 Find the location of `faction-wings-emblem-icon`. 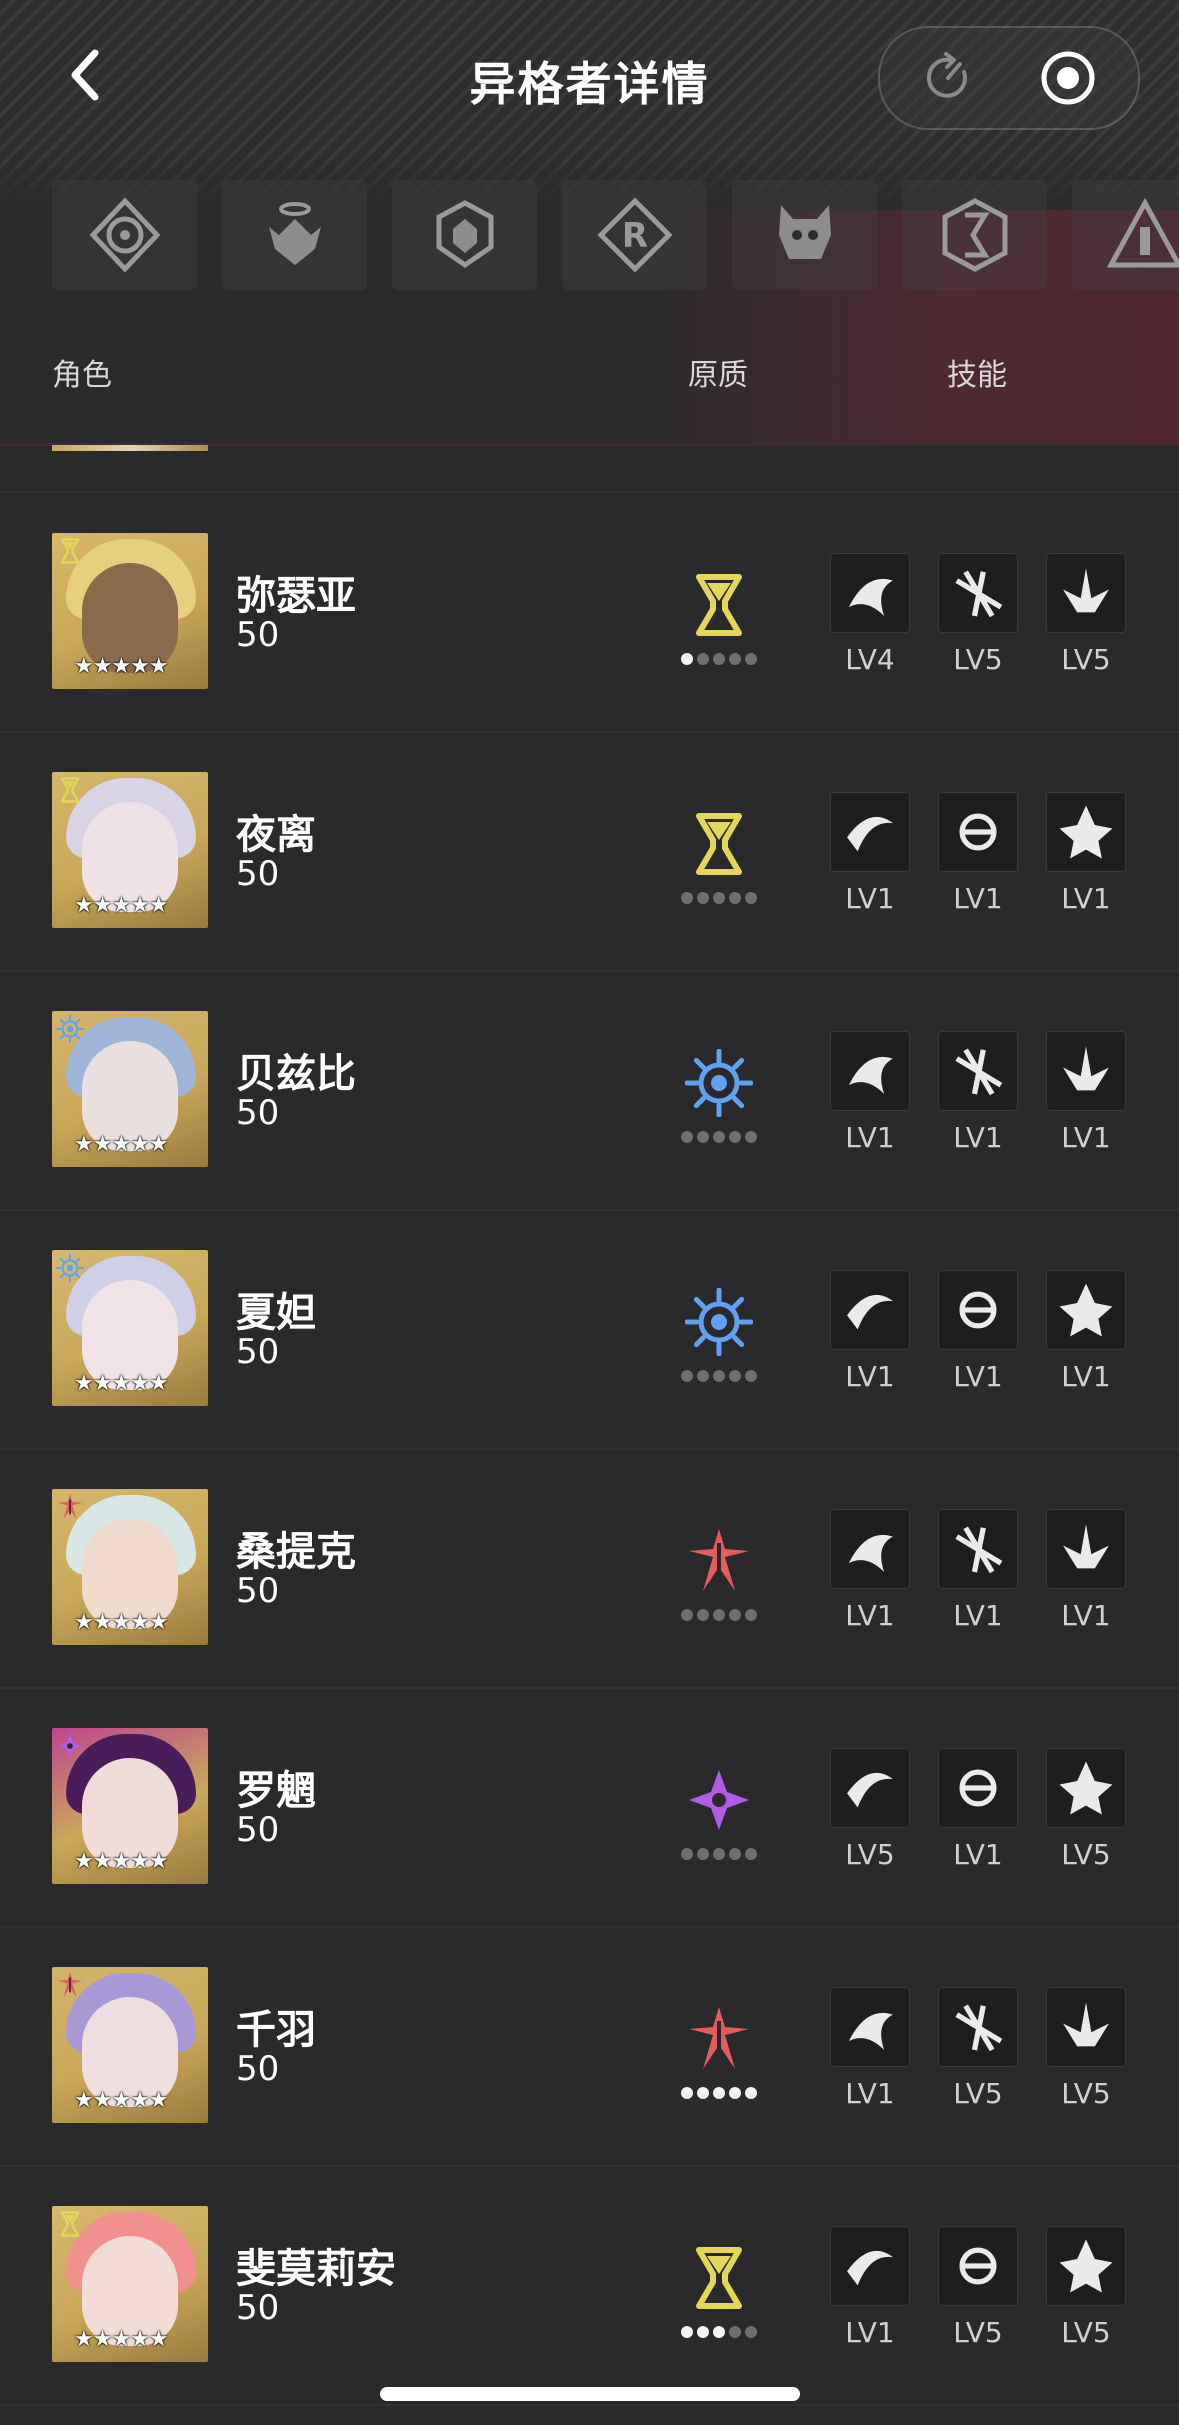

faction-wings-emblem-icon is located at coordinates (294, 233).